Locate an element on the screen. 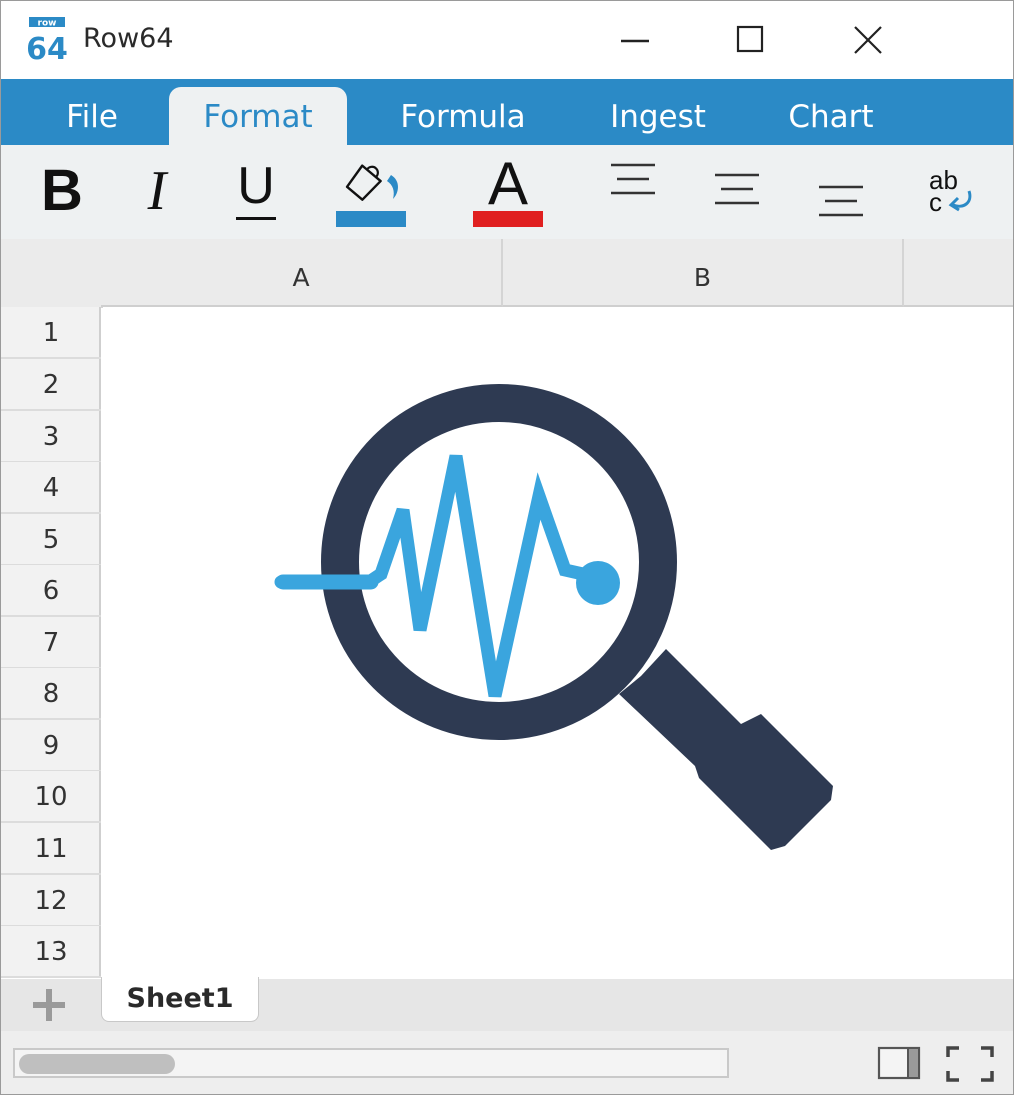  format-toolbar: B I U A ab c is located at coordinates (507, 192).